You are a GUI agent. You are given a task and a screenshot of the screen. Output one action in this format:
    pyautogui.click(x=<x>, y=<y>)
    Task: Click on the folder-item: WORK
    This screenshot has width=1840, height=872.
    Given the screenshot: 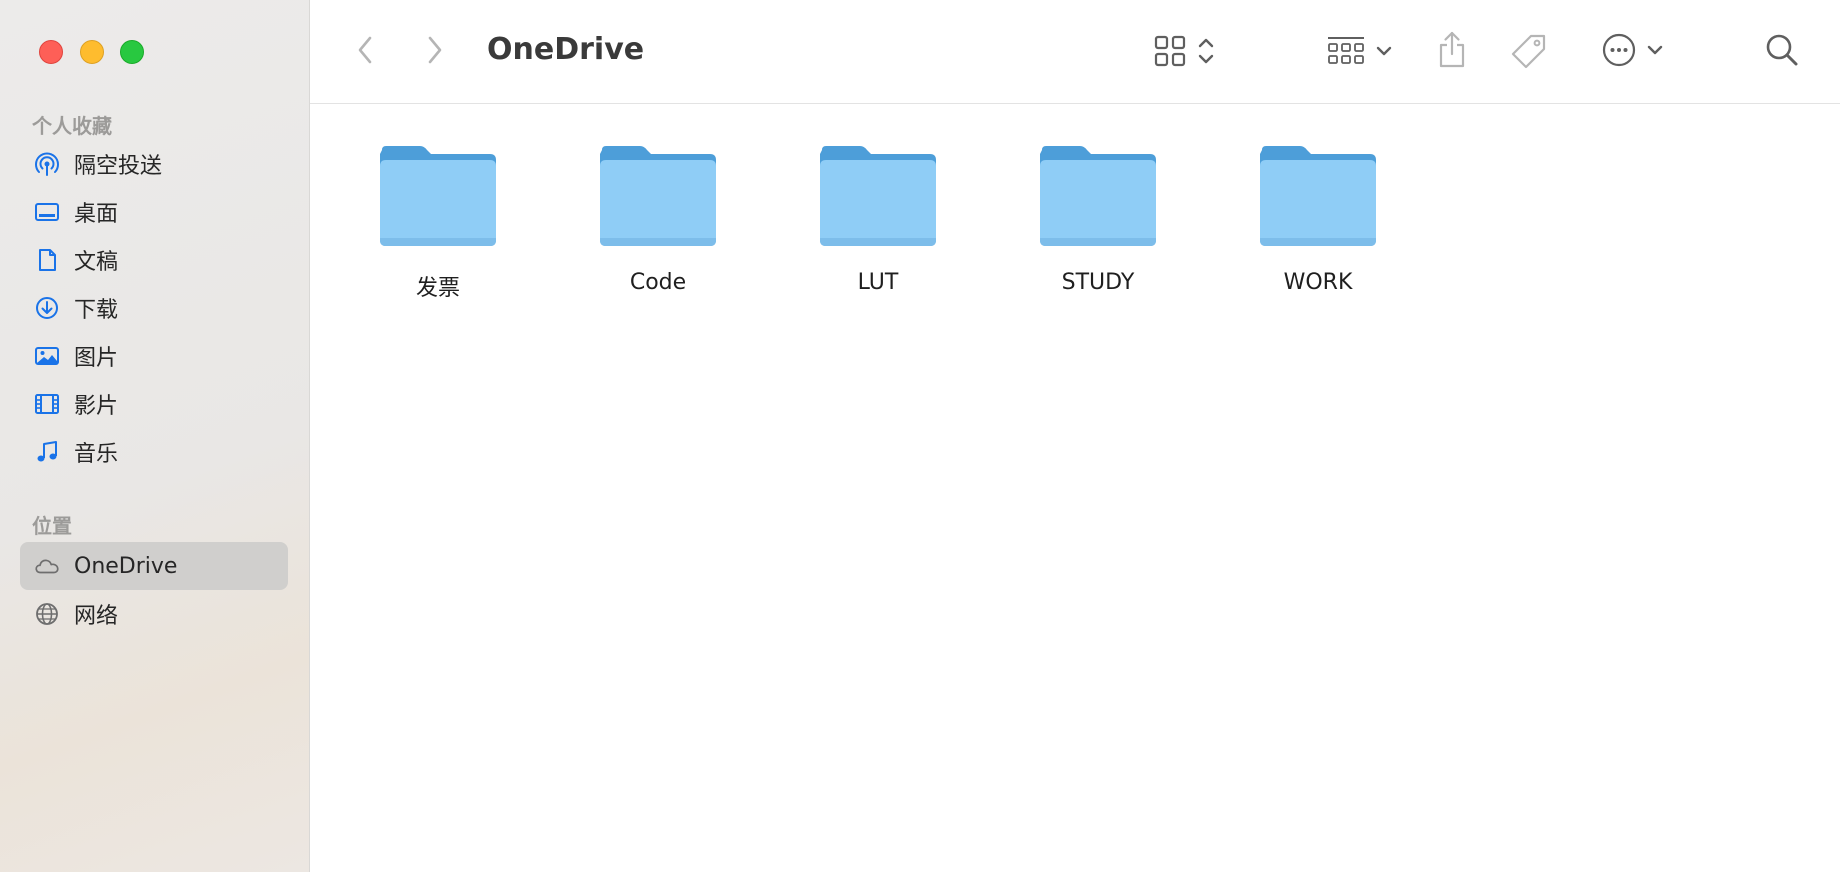 What is the action you would take?
    pyautogui.click(x=1318, y=229)
    